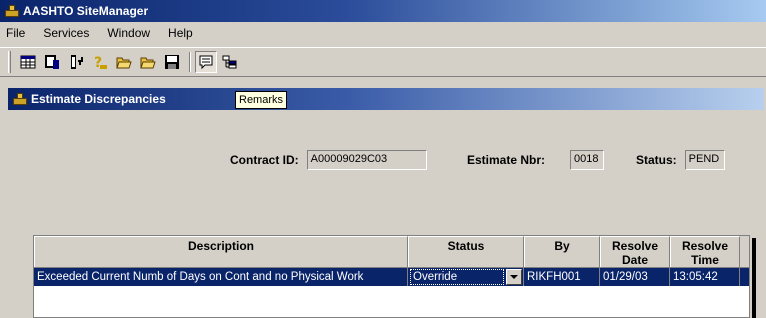 The image size is (766, 318). Describe the element at coordinates (28, 62) in the screenshot. I see `table-icon` at that location.